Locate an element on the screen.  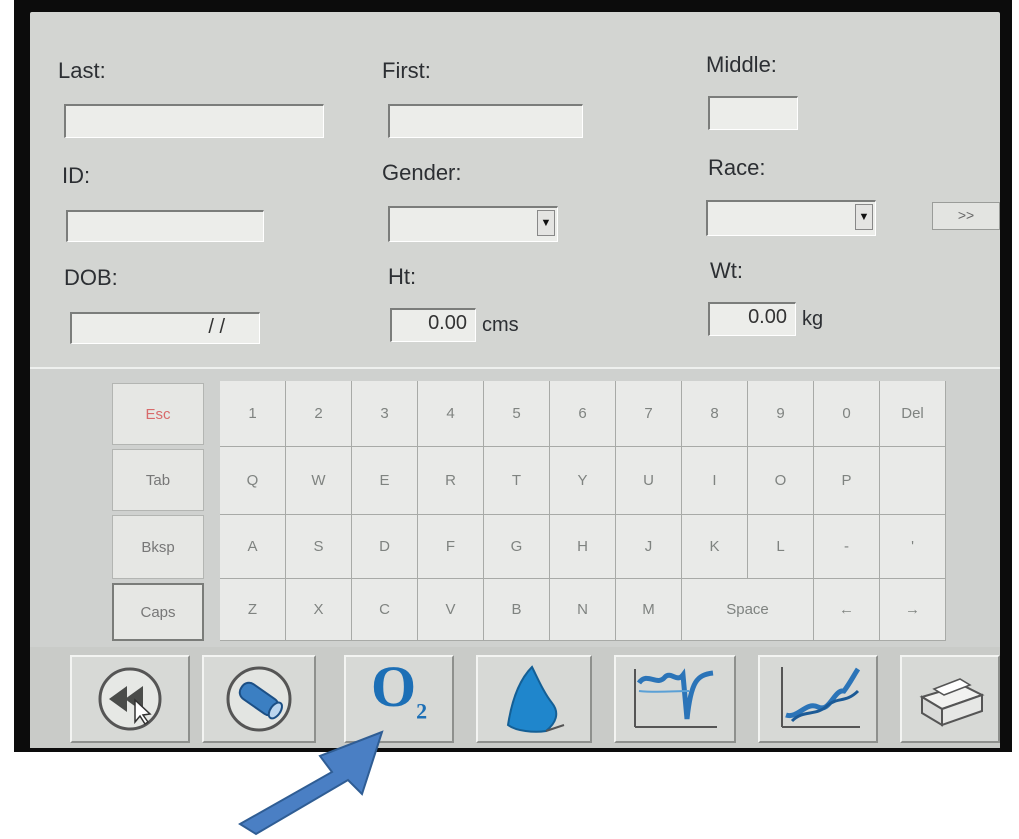
key-2: 2 is located at coordinates (319, 414).